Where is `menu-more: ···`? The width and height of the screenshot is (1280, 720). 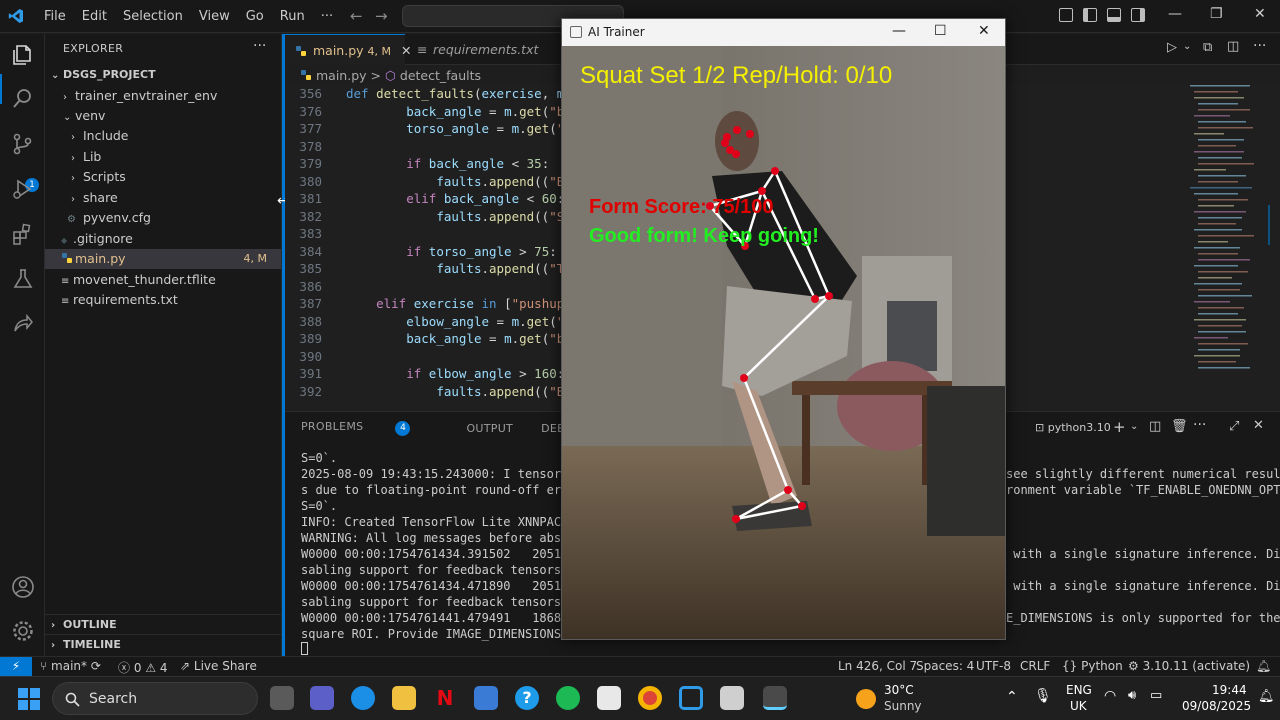 menu-more: ··· is located at coordinates (327, 16).